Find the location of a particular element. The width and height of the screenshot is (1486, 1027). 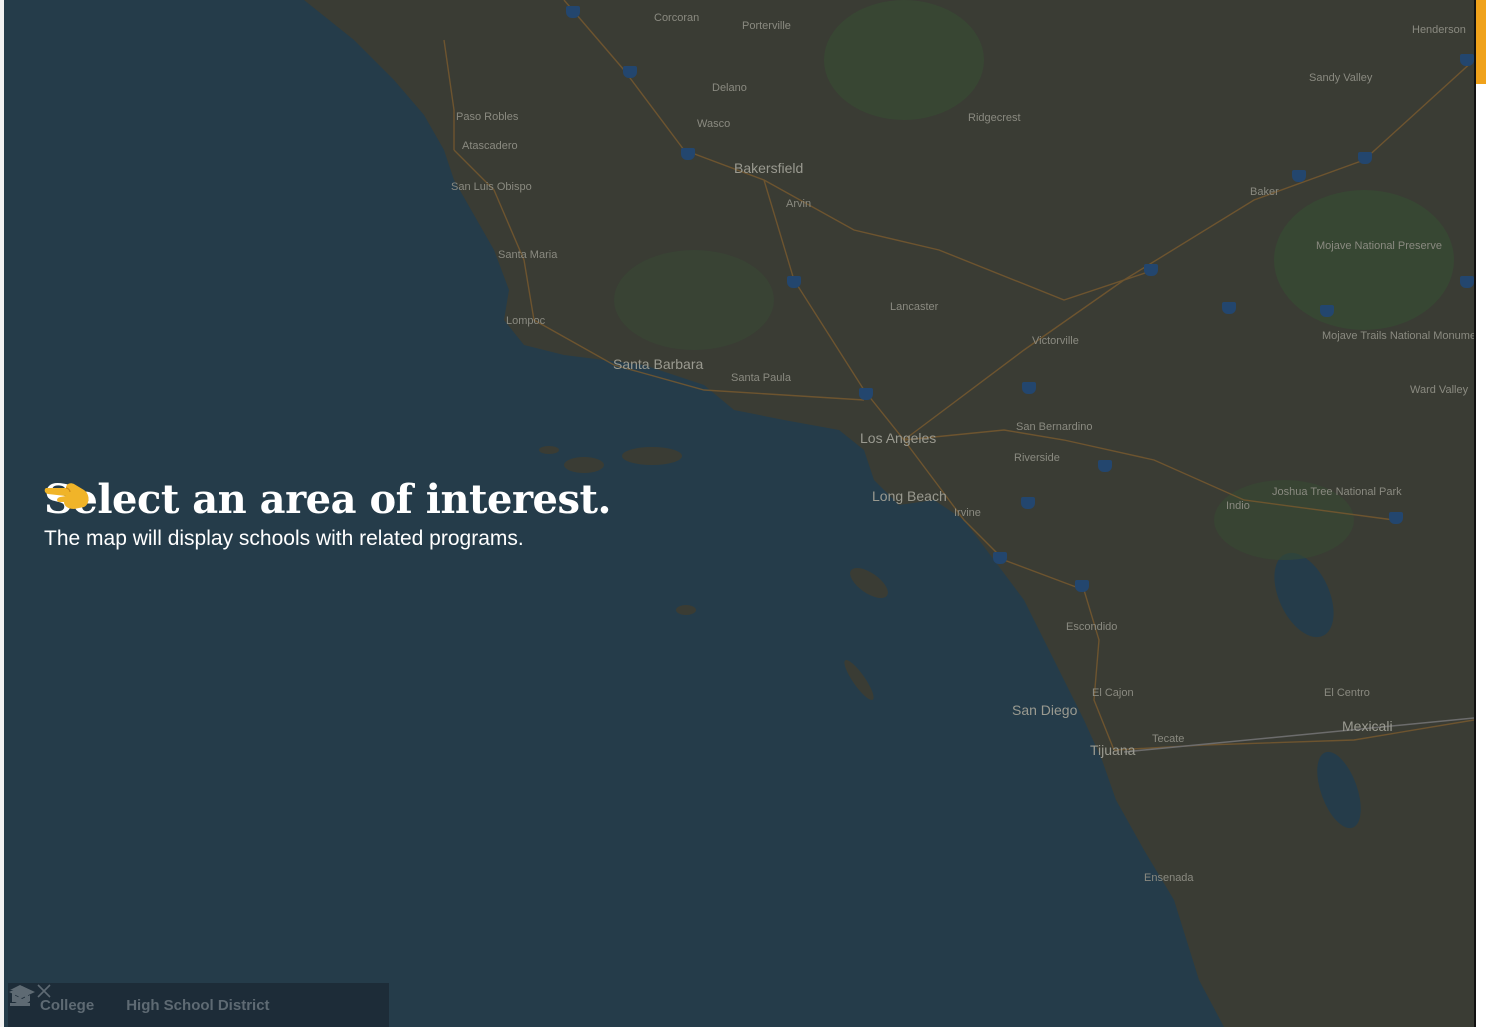

place-label: Lancaster is located at coordinates (914, 307).